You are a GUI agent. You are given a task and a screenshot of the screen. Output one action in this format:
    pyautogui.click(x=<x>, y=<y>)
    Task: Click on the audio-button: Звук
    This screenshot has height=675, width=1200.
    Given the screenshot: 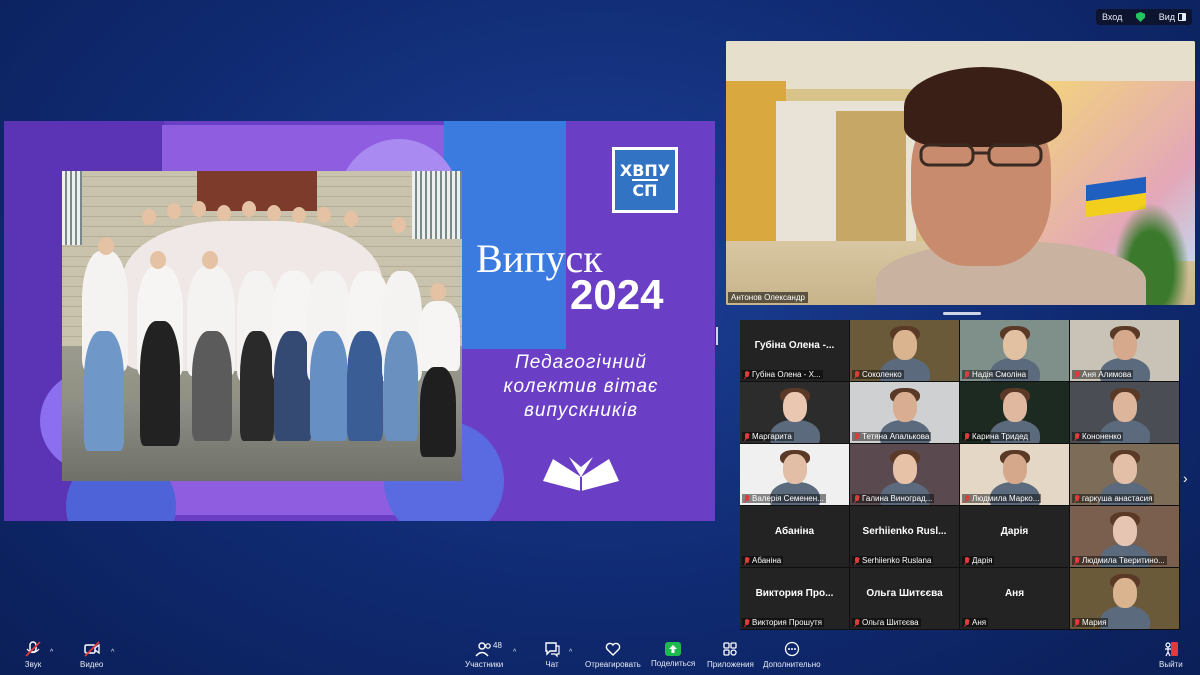 What is the action you would take?
    pyautogui.click(x=33, y=654)
    